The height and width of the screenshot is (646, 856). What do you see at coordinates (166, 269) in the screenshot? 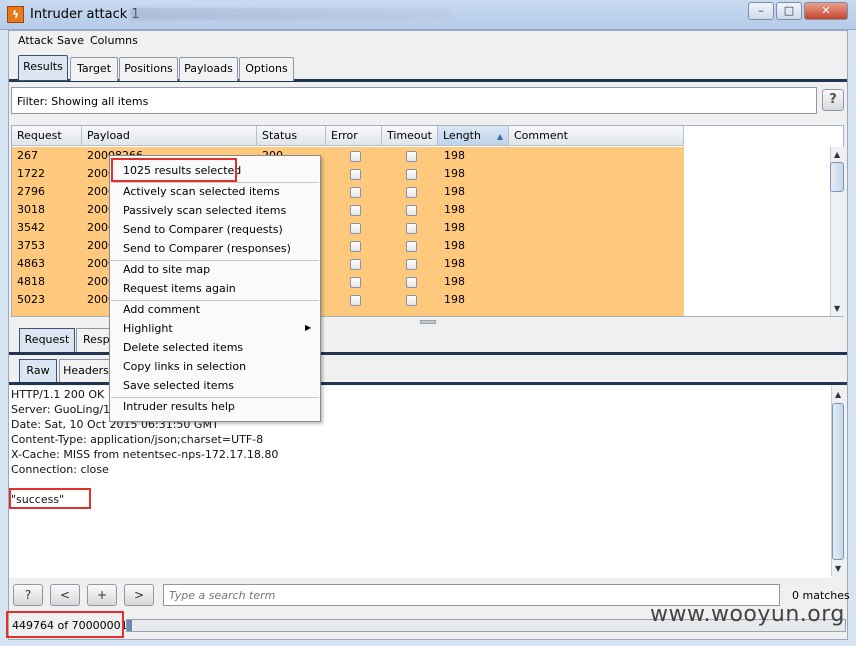
I see `context-menu-item: Add to site map` at bounding box center [166, 269].